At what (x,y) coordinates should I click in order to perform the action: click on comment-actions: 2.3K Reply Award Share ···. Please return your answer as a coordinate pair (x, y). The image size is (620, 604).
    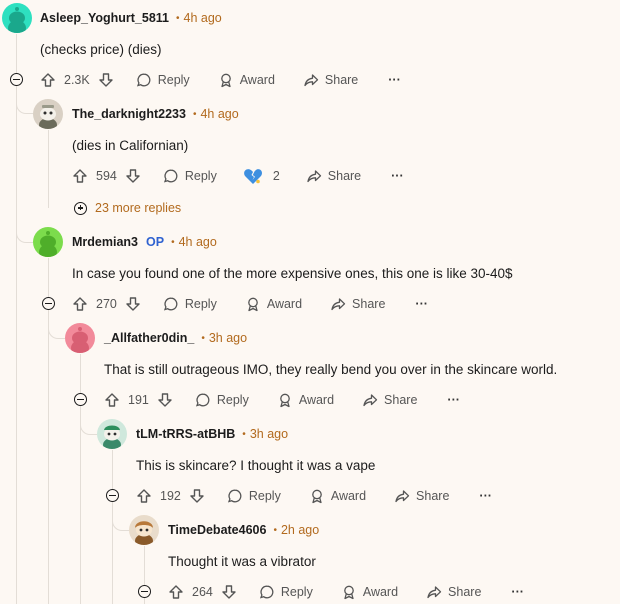
    Looking at the image, I should click on (220, 80).